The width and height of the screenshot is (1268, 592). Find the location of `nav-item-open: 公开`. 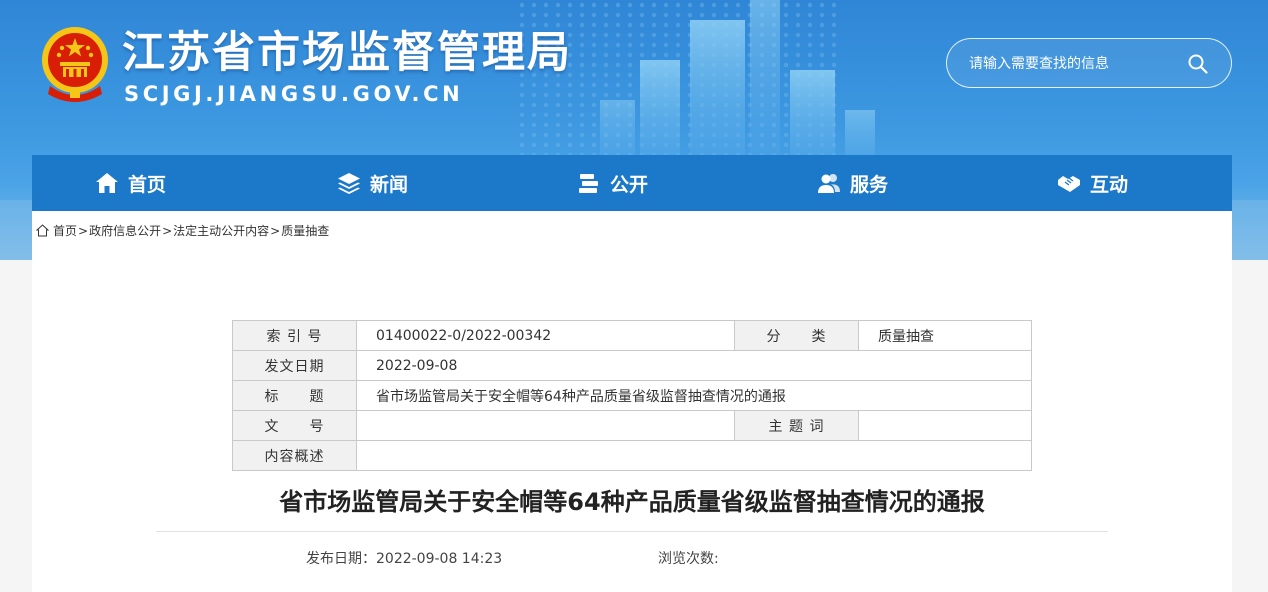

nav-item-open: 公开 is located at coordinates (612, 183).